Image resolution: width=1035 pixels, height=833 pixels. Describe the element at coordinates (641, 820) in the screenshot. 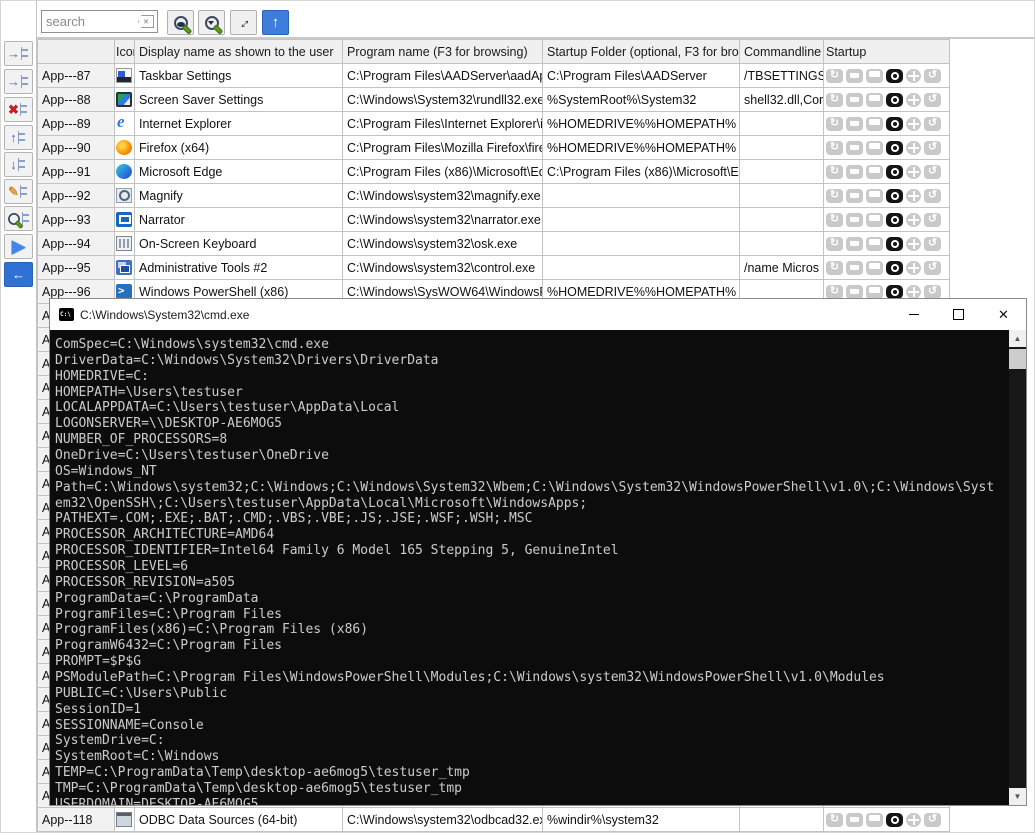

I see `startup-folder-cell: %windir%\system32` at that location.